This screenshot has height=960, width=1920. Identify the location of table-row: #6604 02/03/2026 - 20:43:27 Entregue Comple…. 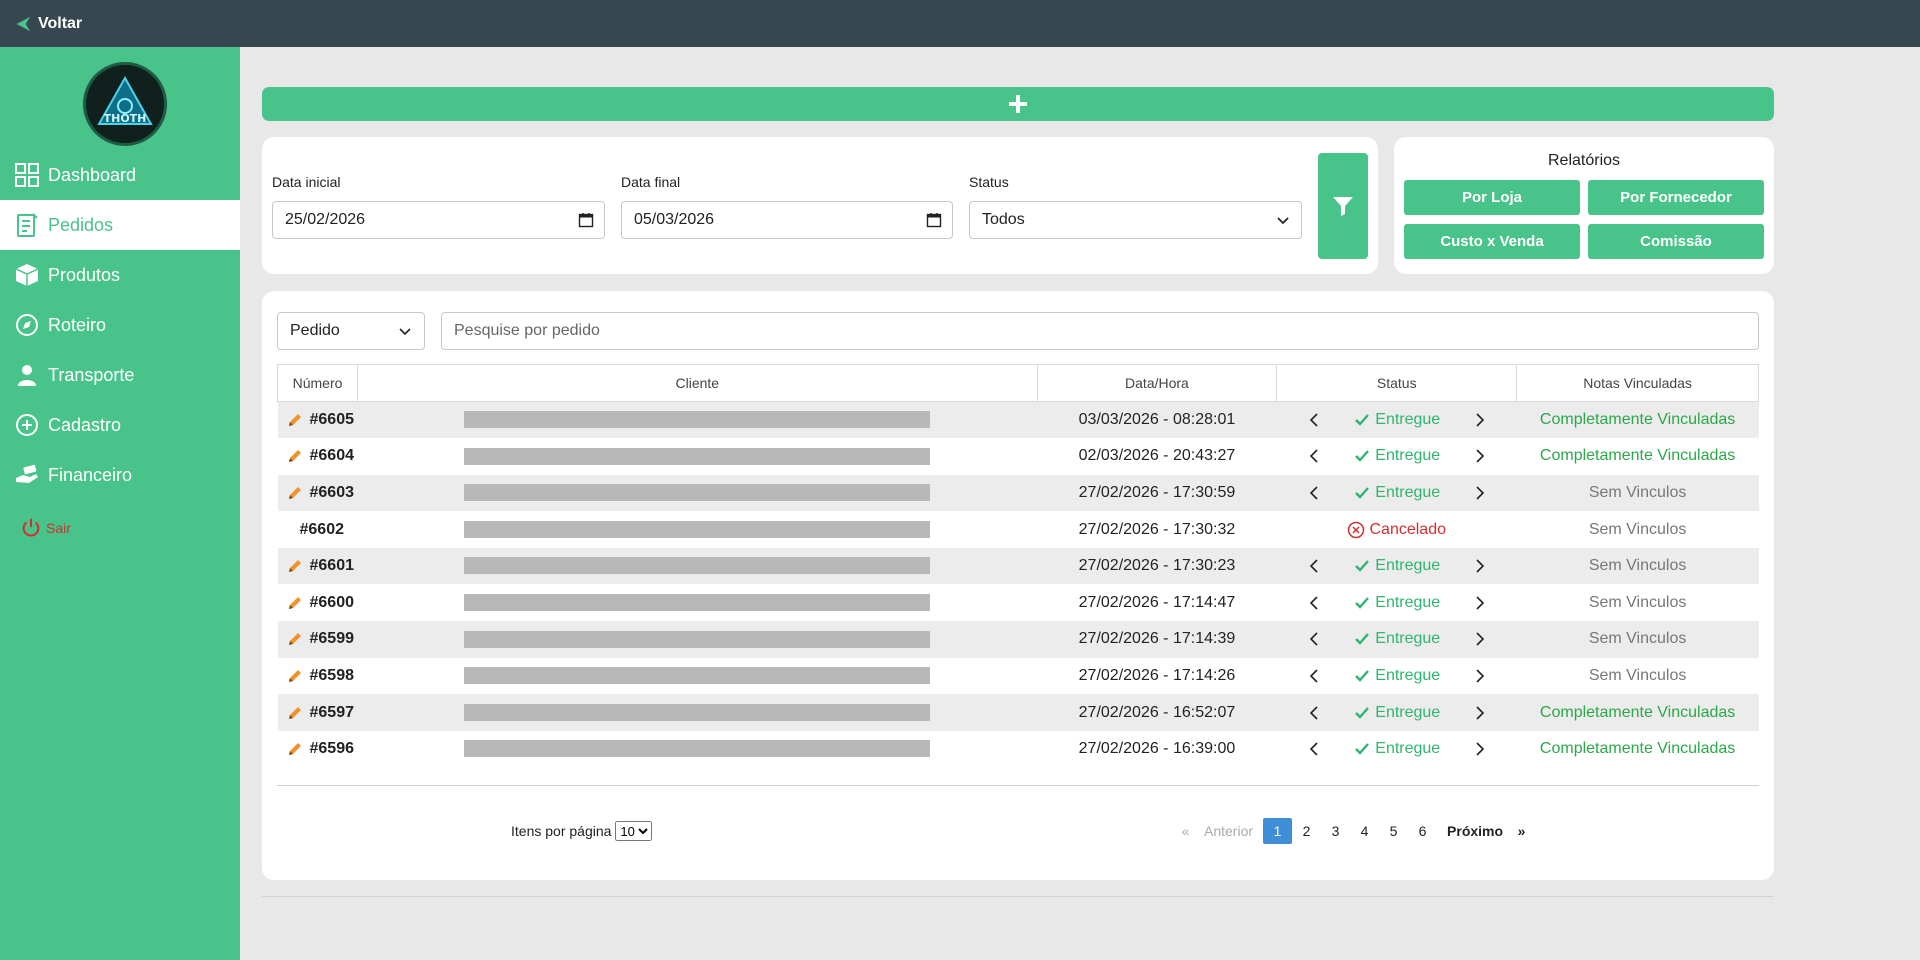
(1018, 456).